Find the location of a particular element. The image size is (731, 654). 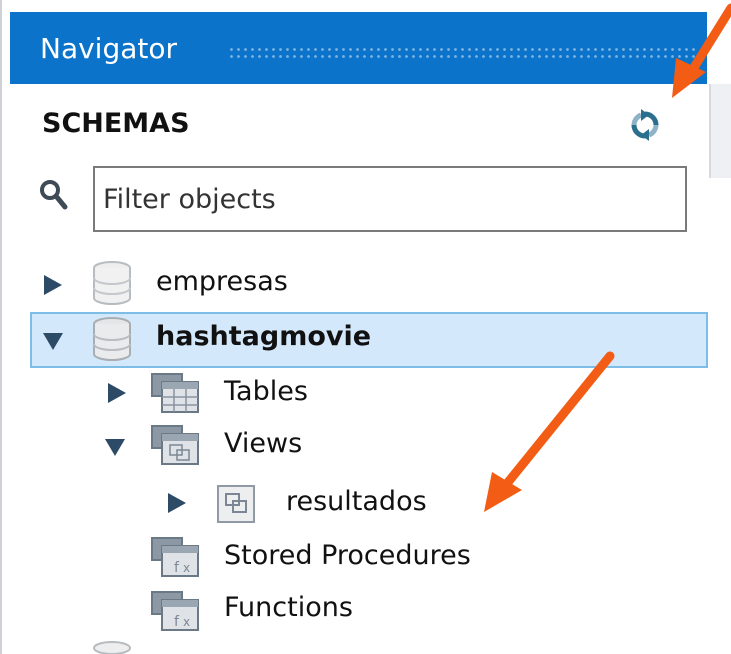

tree-item-empresas: empresas is located at coordinates (369, 285).